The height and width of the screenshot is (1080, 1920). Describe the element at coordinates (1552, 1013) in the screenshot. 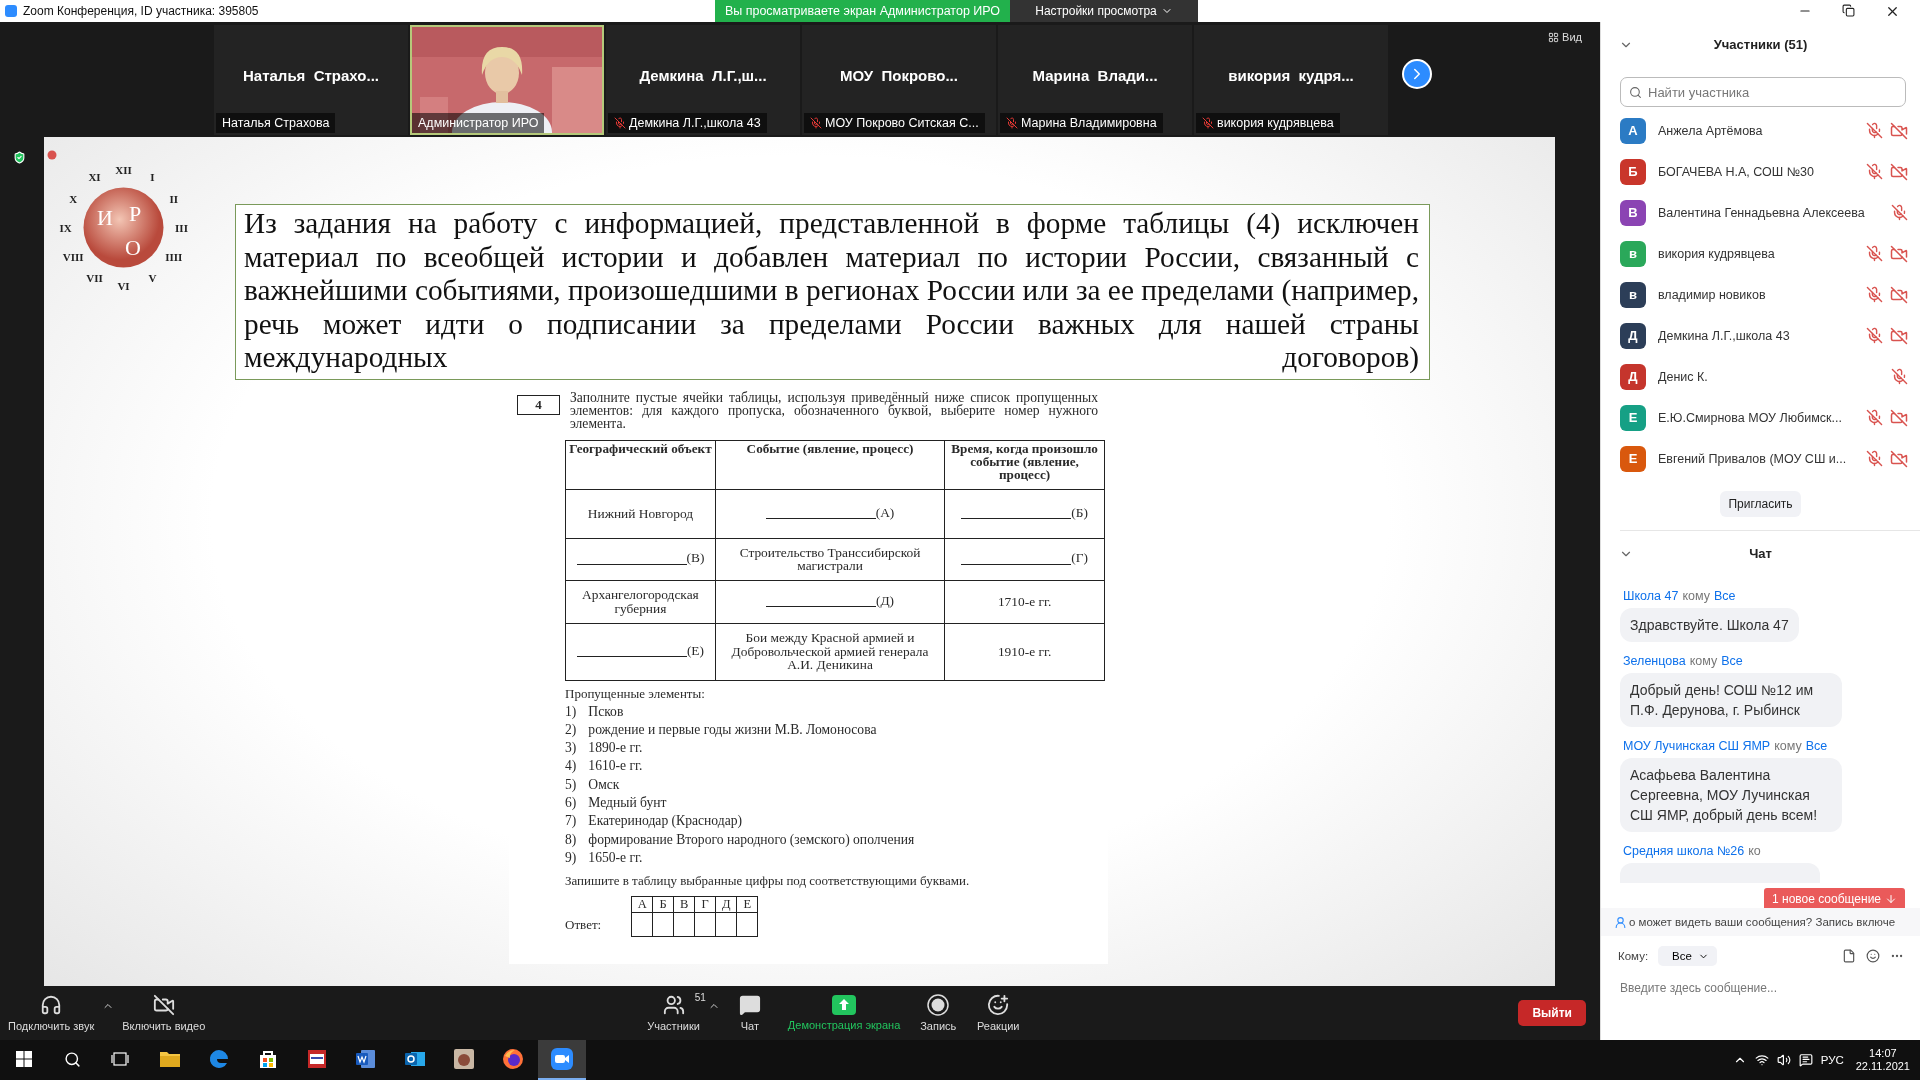

I see `leave-button: Выйти` at that location.